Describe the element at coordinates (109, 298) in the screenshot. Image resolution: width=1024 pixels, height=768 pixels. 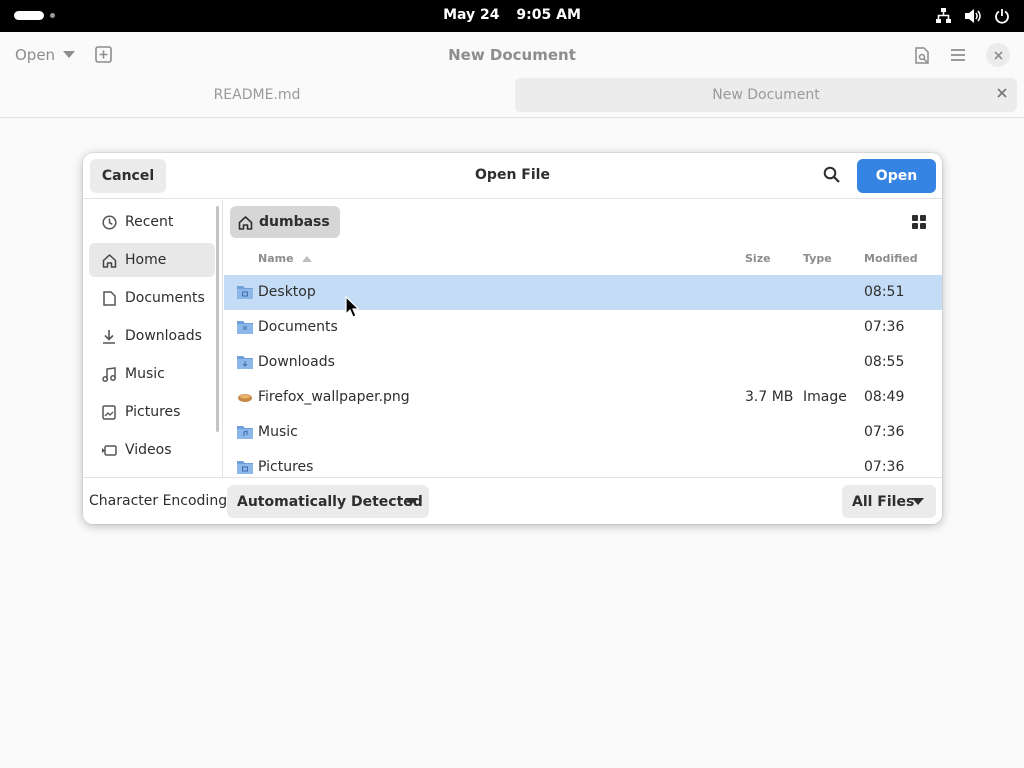
I see `document-icon` at that location.